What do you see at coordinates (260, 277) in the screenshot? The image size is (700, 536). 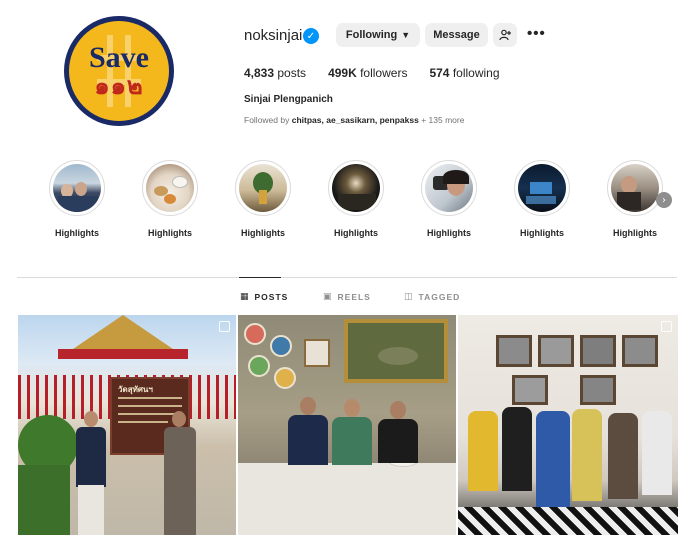 I see `active-tab-indicator` at bounding box center [260, 277].